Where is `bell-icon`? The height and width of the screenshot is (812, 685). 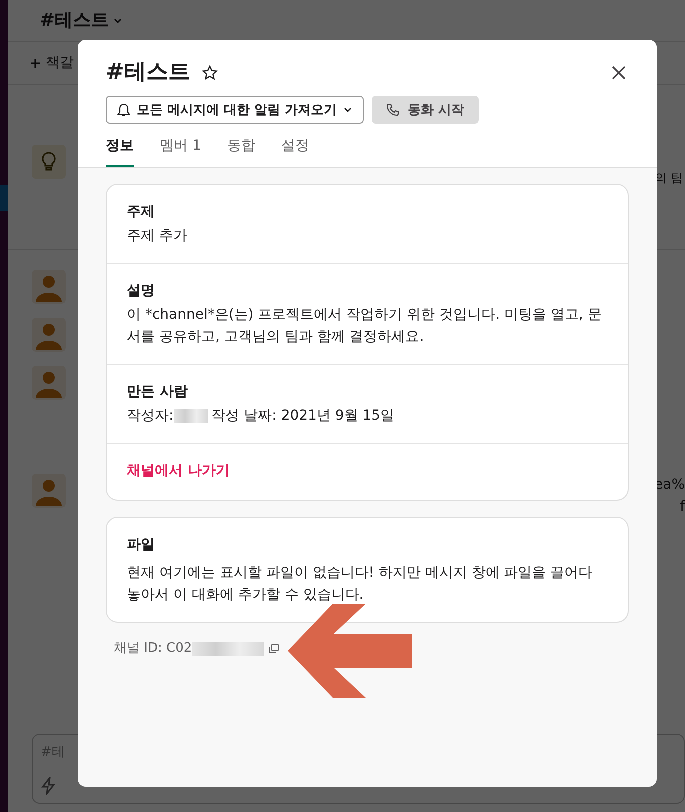
bell-icon is located at coordinates (124, 110).